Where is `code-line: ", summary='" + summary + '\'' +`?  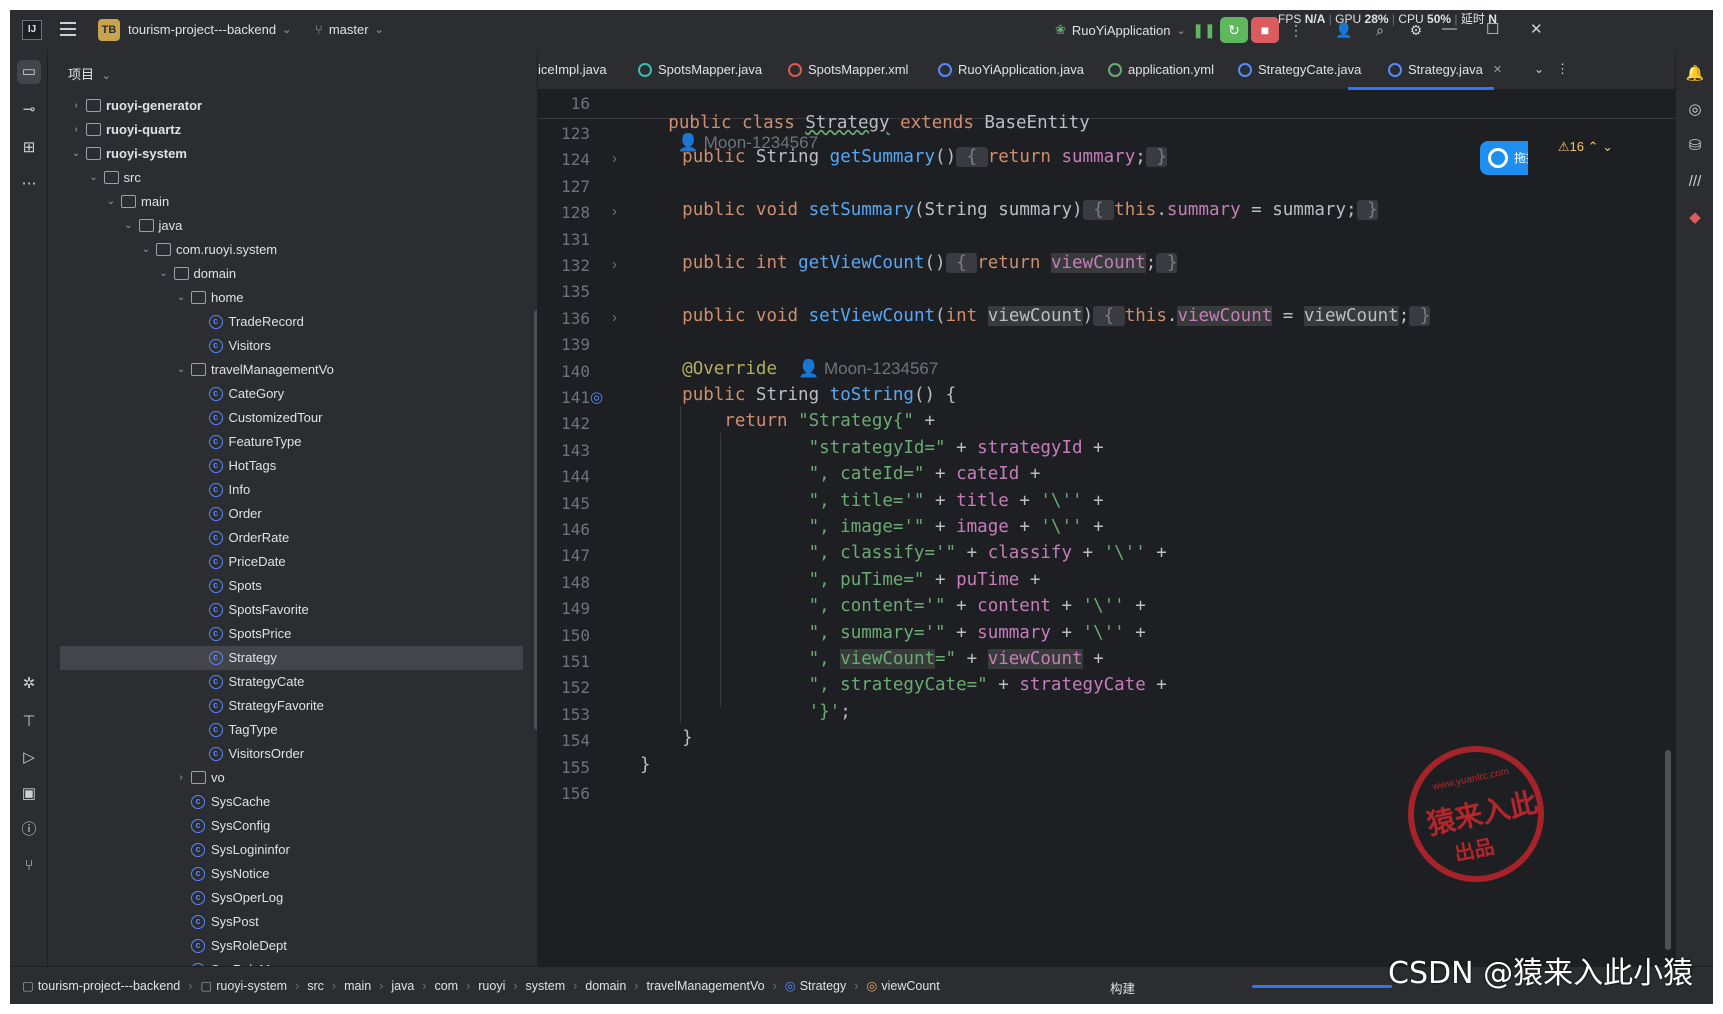
code-line: ", summary='" + summary + '\'' + is located at coordinates (893, 633).